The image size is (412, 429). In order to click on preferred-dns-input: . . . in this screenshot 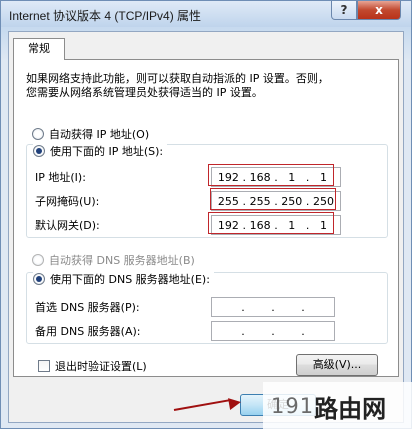, I will do `click(273, 307)`.